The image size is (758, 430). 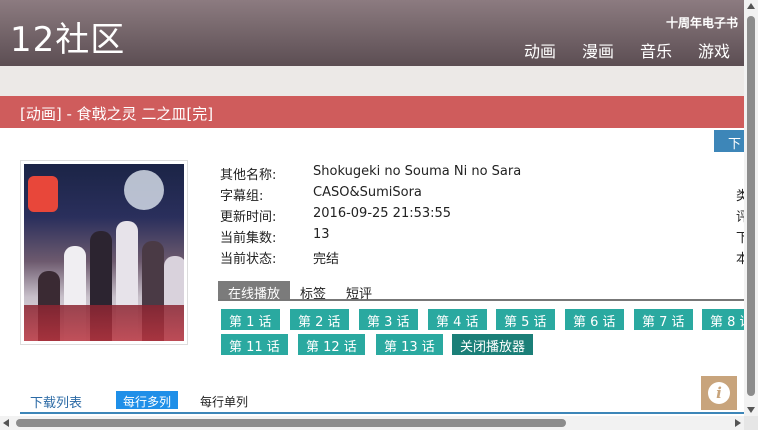 I want to click on info-value: CASO&SumiSora, so click(x=367, y=192).